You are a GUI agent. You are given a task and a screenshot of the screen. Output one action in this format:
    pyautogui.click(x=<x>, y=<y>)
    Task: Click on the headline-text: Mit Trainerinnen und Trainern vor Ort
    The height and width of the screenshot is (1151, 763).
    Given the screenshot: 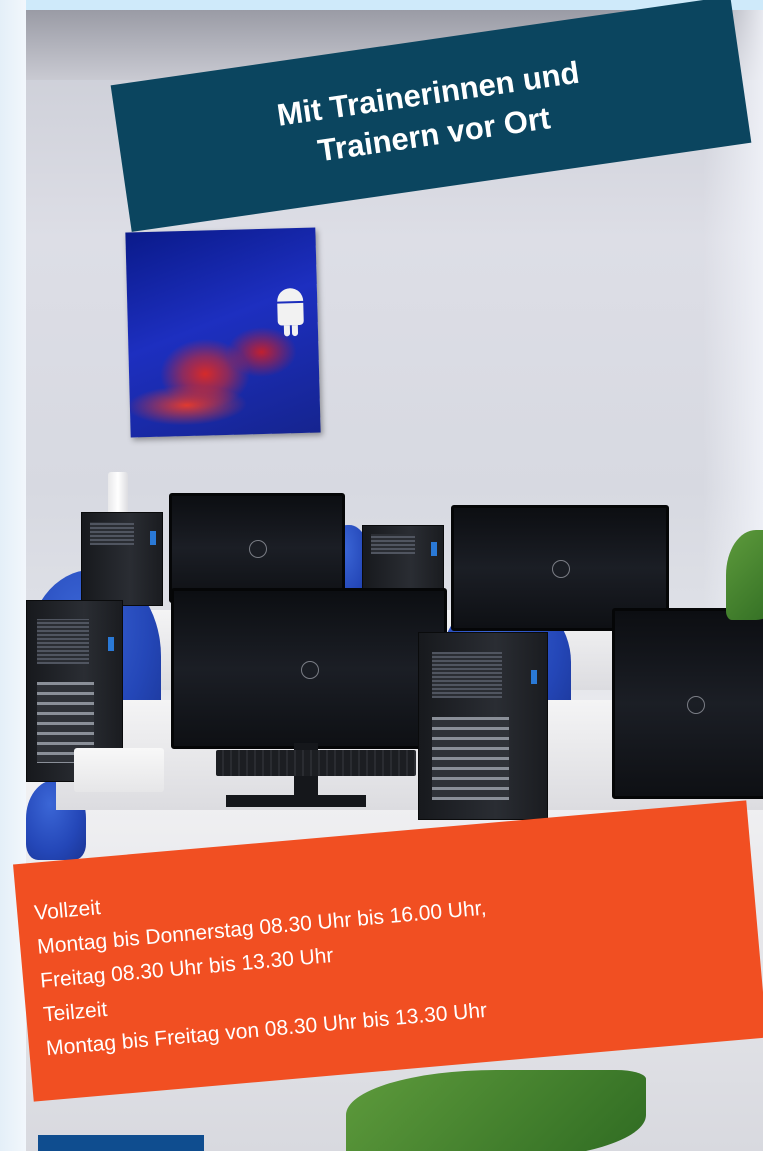 What is the action you would take?
    pyautogui.click(x=430, y=113)
    